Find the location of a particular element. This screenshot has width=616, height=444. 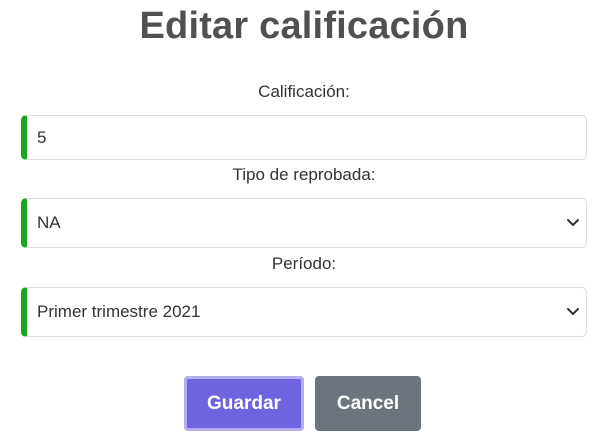

fail-type-select-value: NA is located at coordinates (49, 222).